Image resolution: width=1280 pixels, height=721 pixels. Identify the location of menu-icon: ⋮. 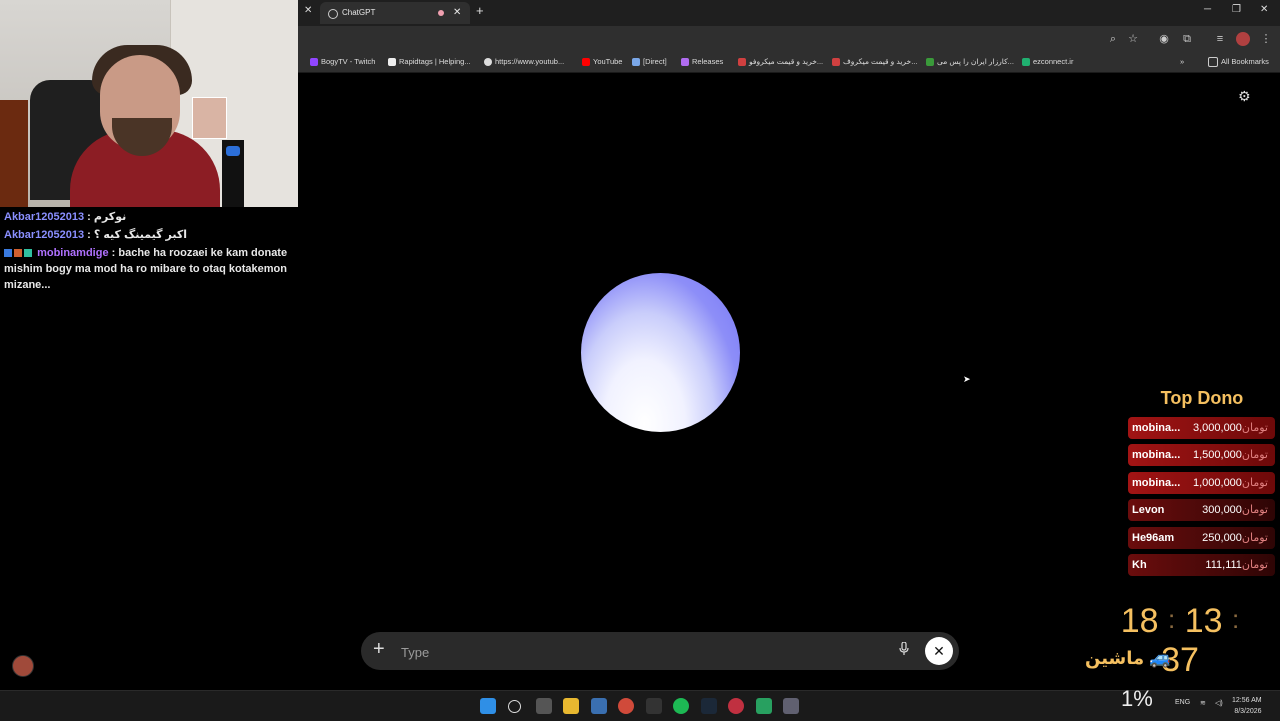
(1266, 39).